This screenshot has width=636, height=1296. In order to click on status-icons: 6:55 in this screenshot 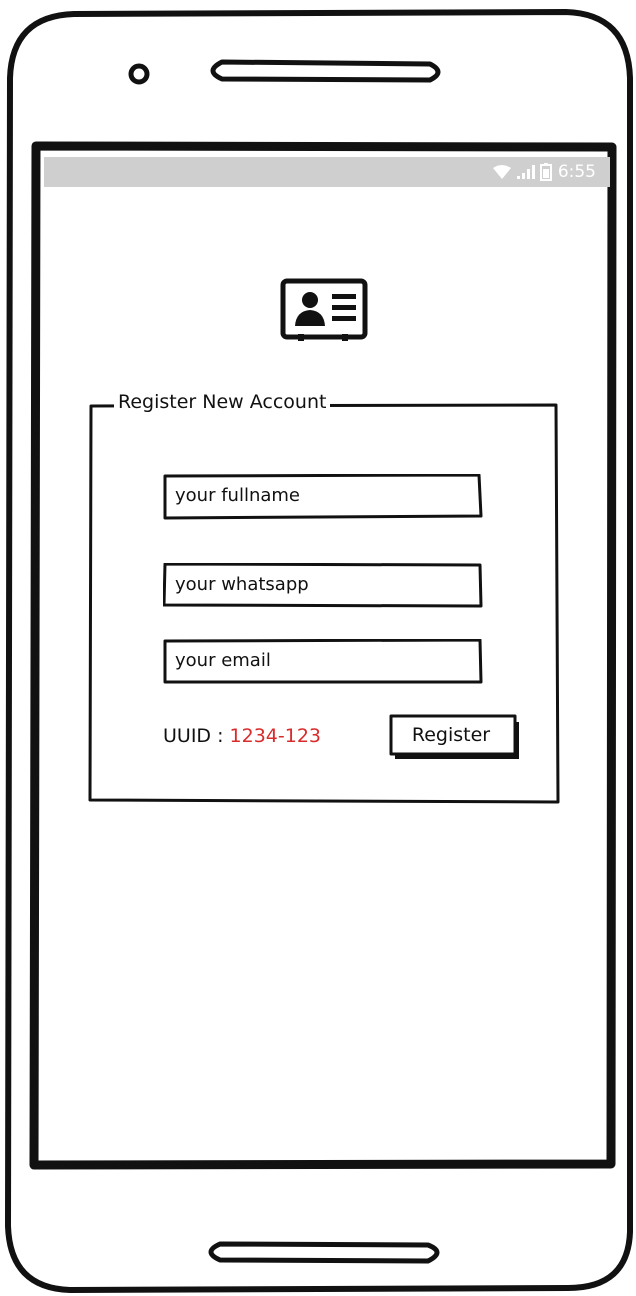, I will do `click(544, 172)`.